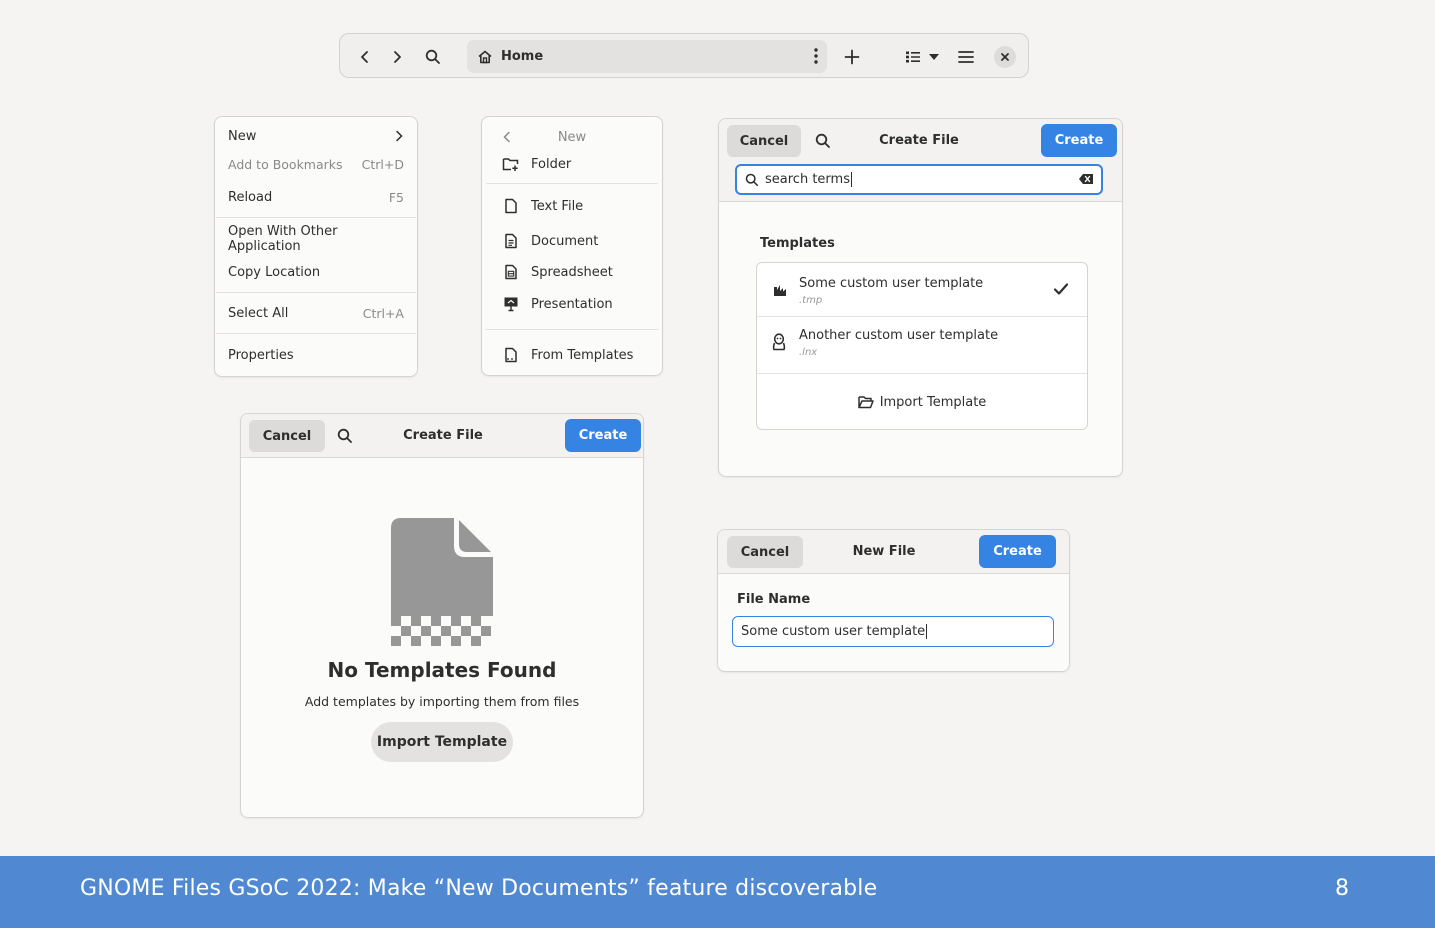  Describe the element at coordinates (511, 272) in the screenshot. I see `spreadsheet-icon` at that location.